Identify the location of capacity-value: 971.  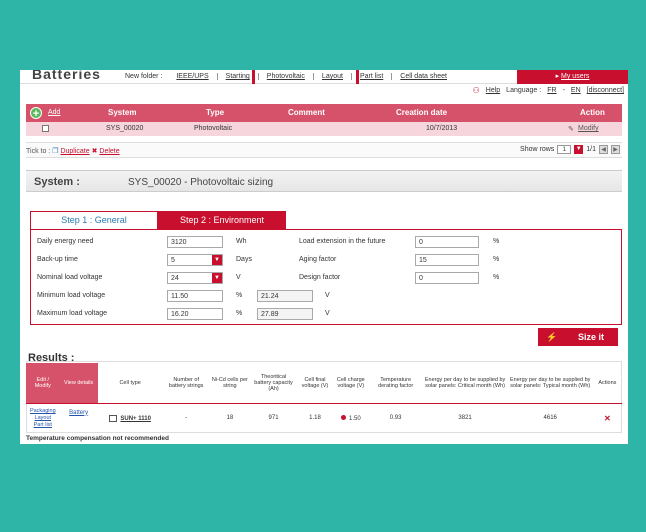
(273, 418).